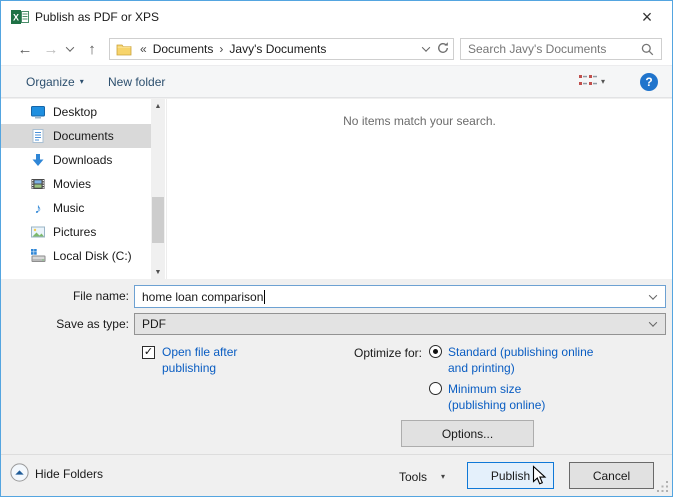  What do you see at coordinates (588, 82) in the screenshot?
I see `views-icon` at bounding box center [588, 82].